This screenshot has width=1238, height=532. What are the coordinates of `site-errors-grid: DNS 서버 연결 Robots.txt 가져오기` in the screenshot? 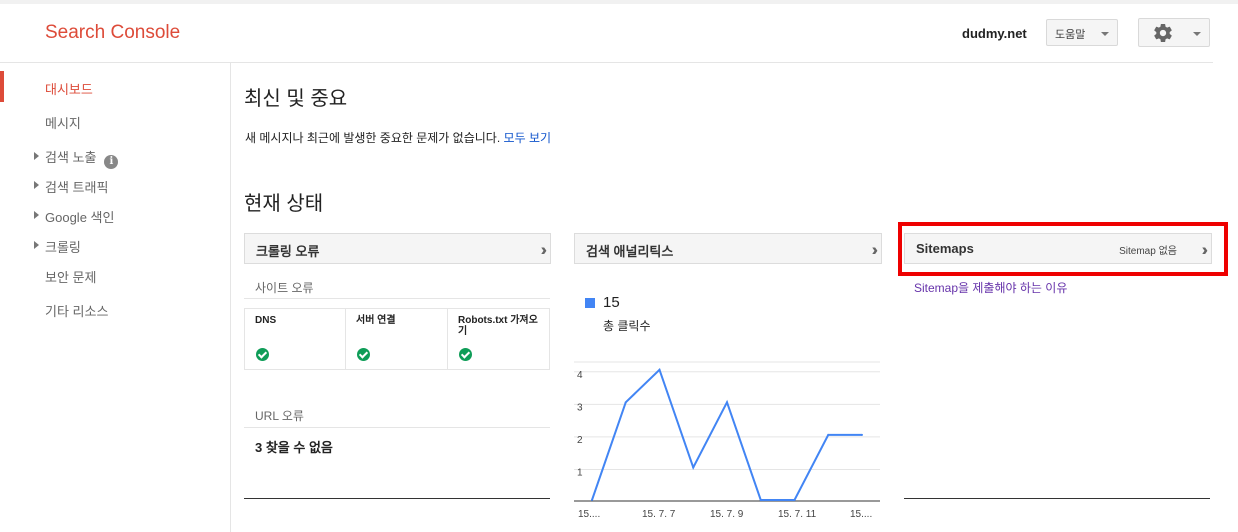 It's located at (397, 339).